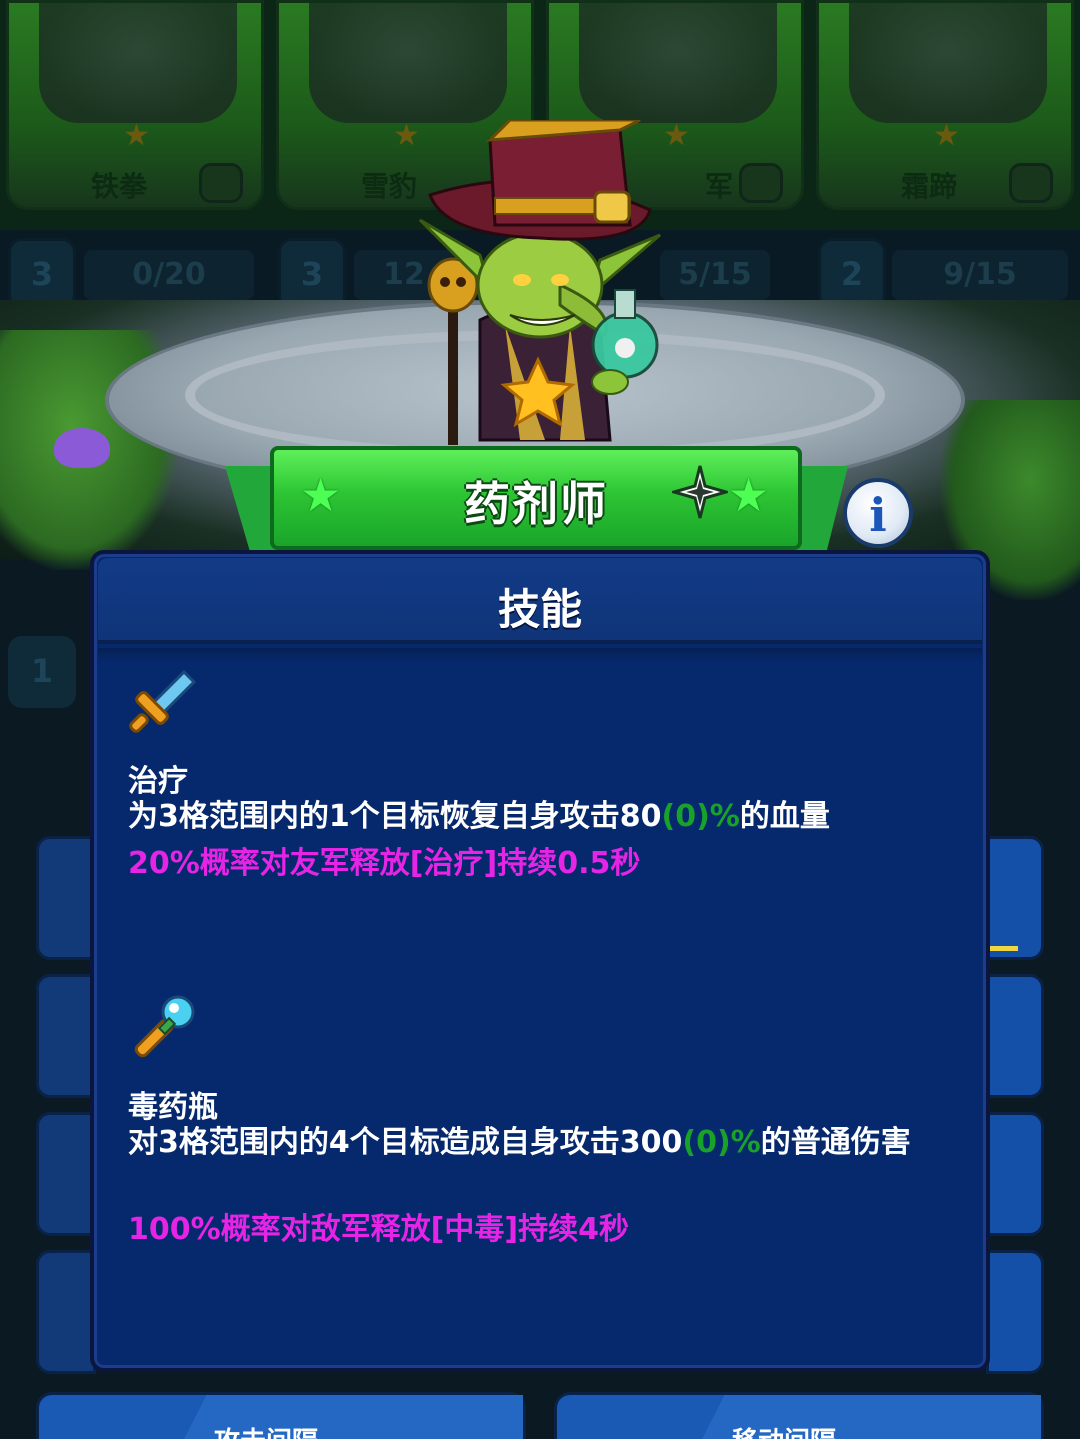  Describe the element at coordinates (980, 275) in the screenshot. I see `hero-progress: 9/15` at that location.